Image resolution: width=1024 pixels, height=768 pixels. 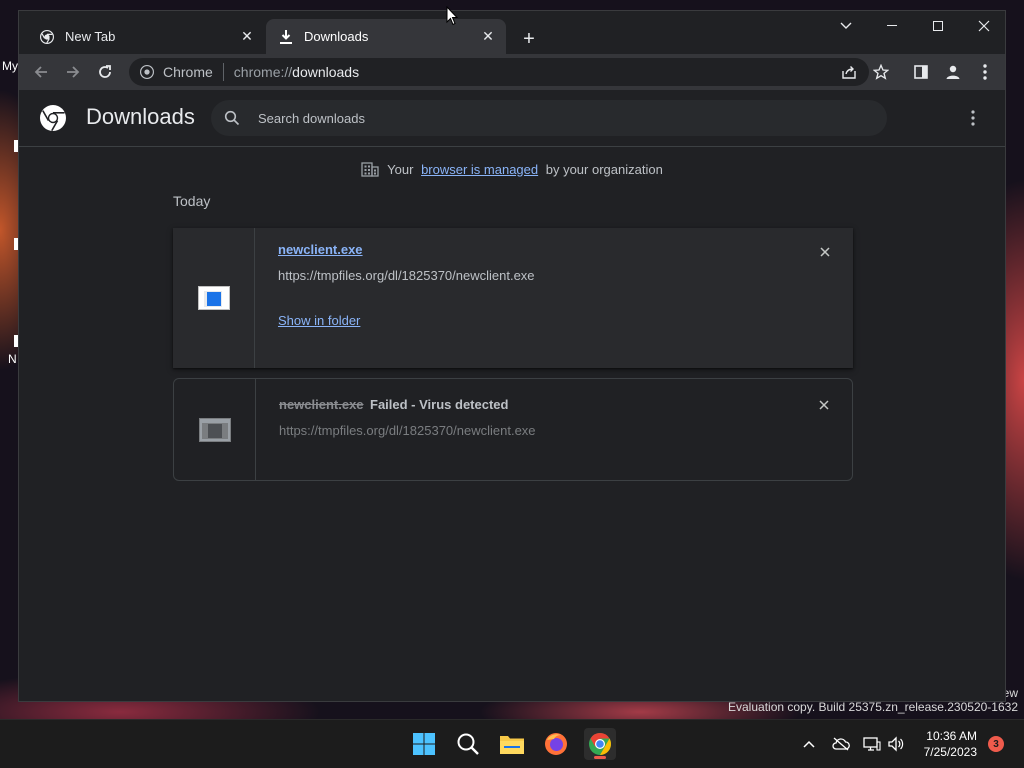 I want to click on reload-icon, so click(x=105, y=71).